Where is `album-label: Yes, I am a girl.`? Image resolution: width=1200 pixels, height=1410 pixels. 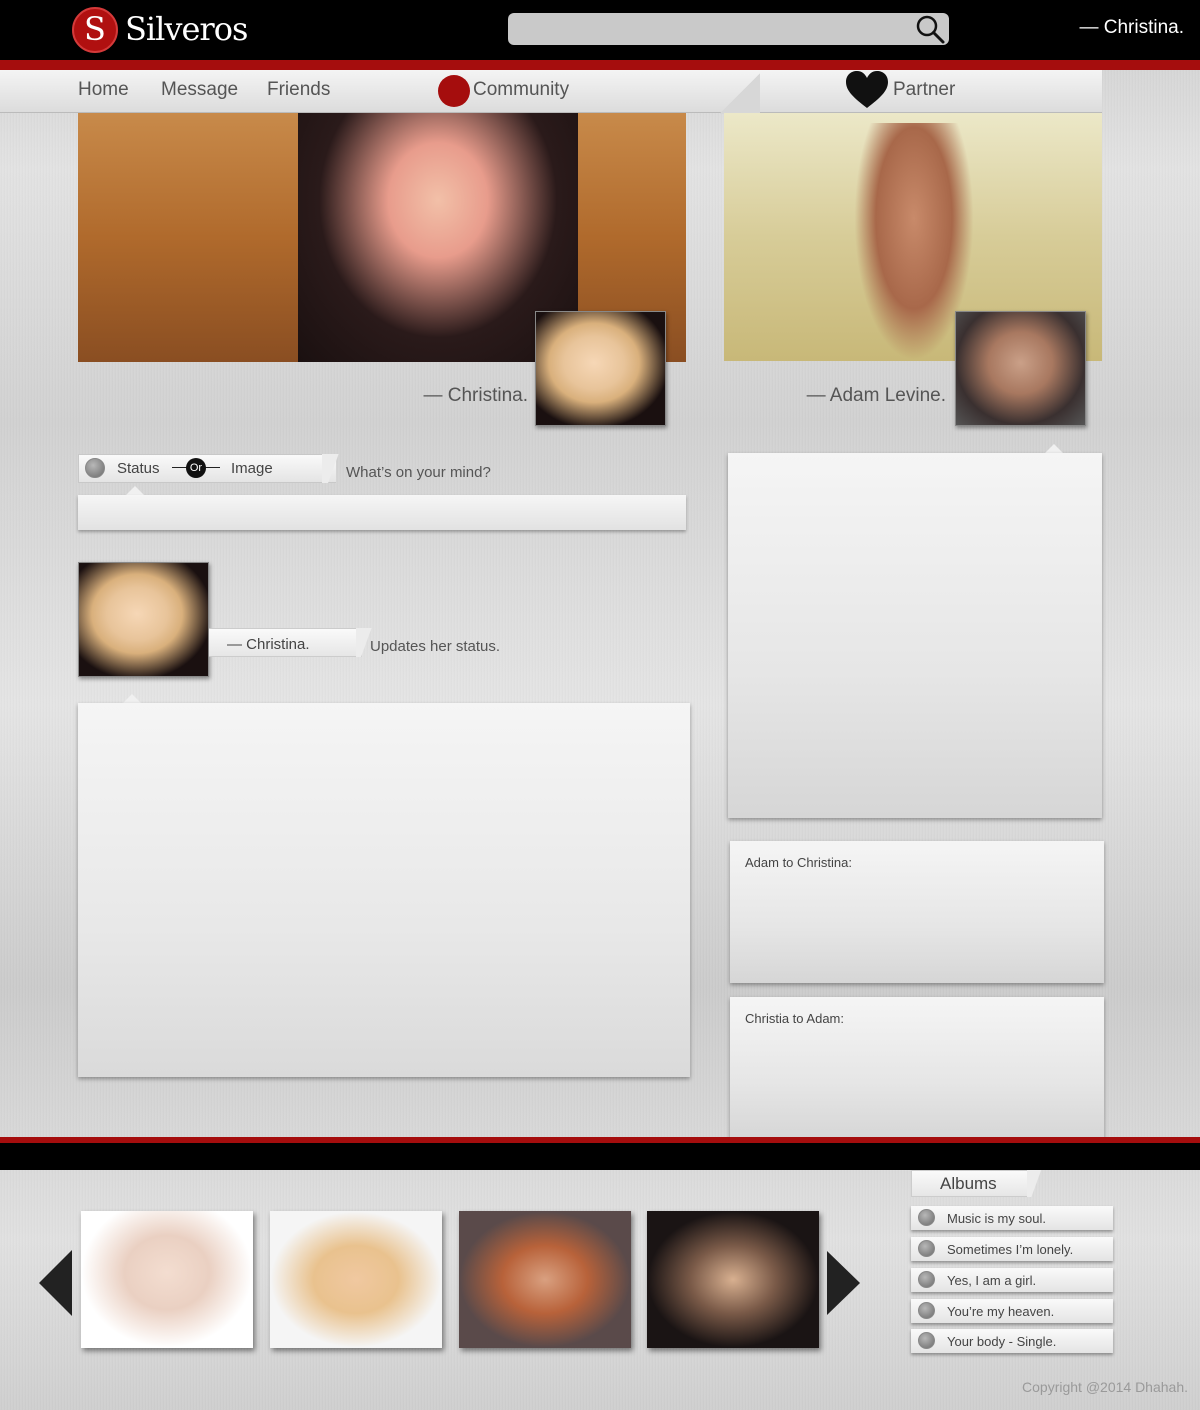
album-label: Yes, I am a girl. is located at coordinates (992, 1280).